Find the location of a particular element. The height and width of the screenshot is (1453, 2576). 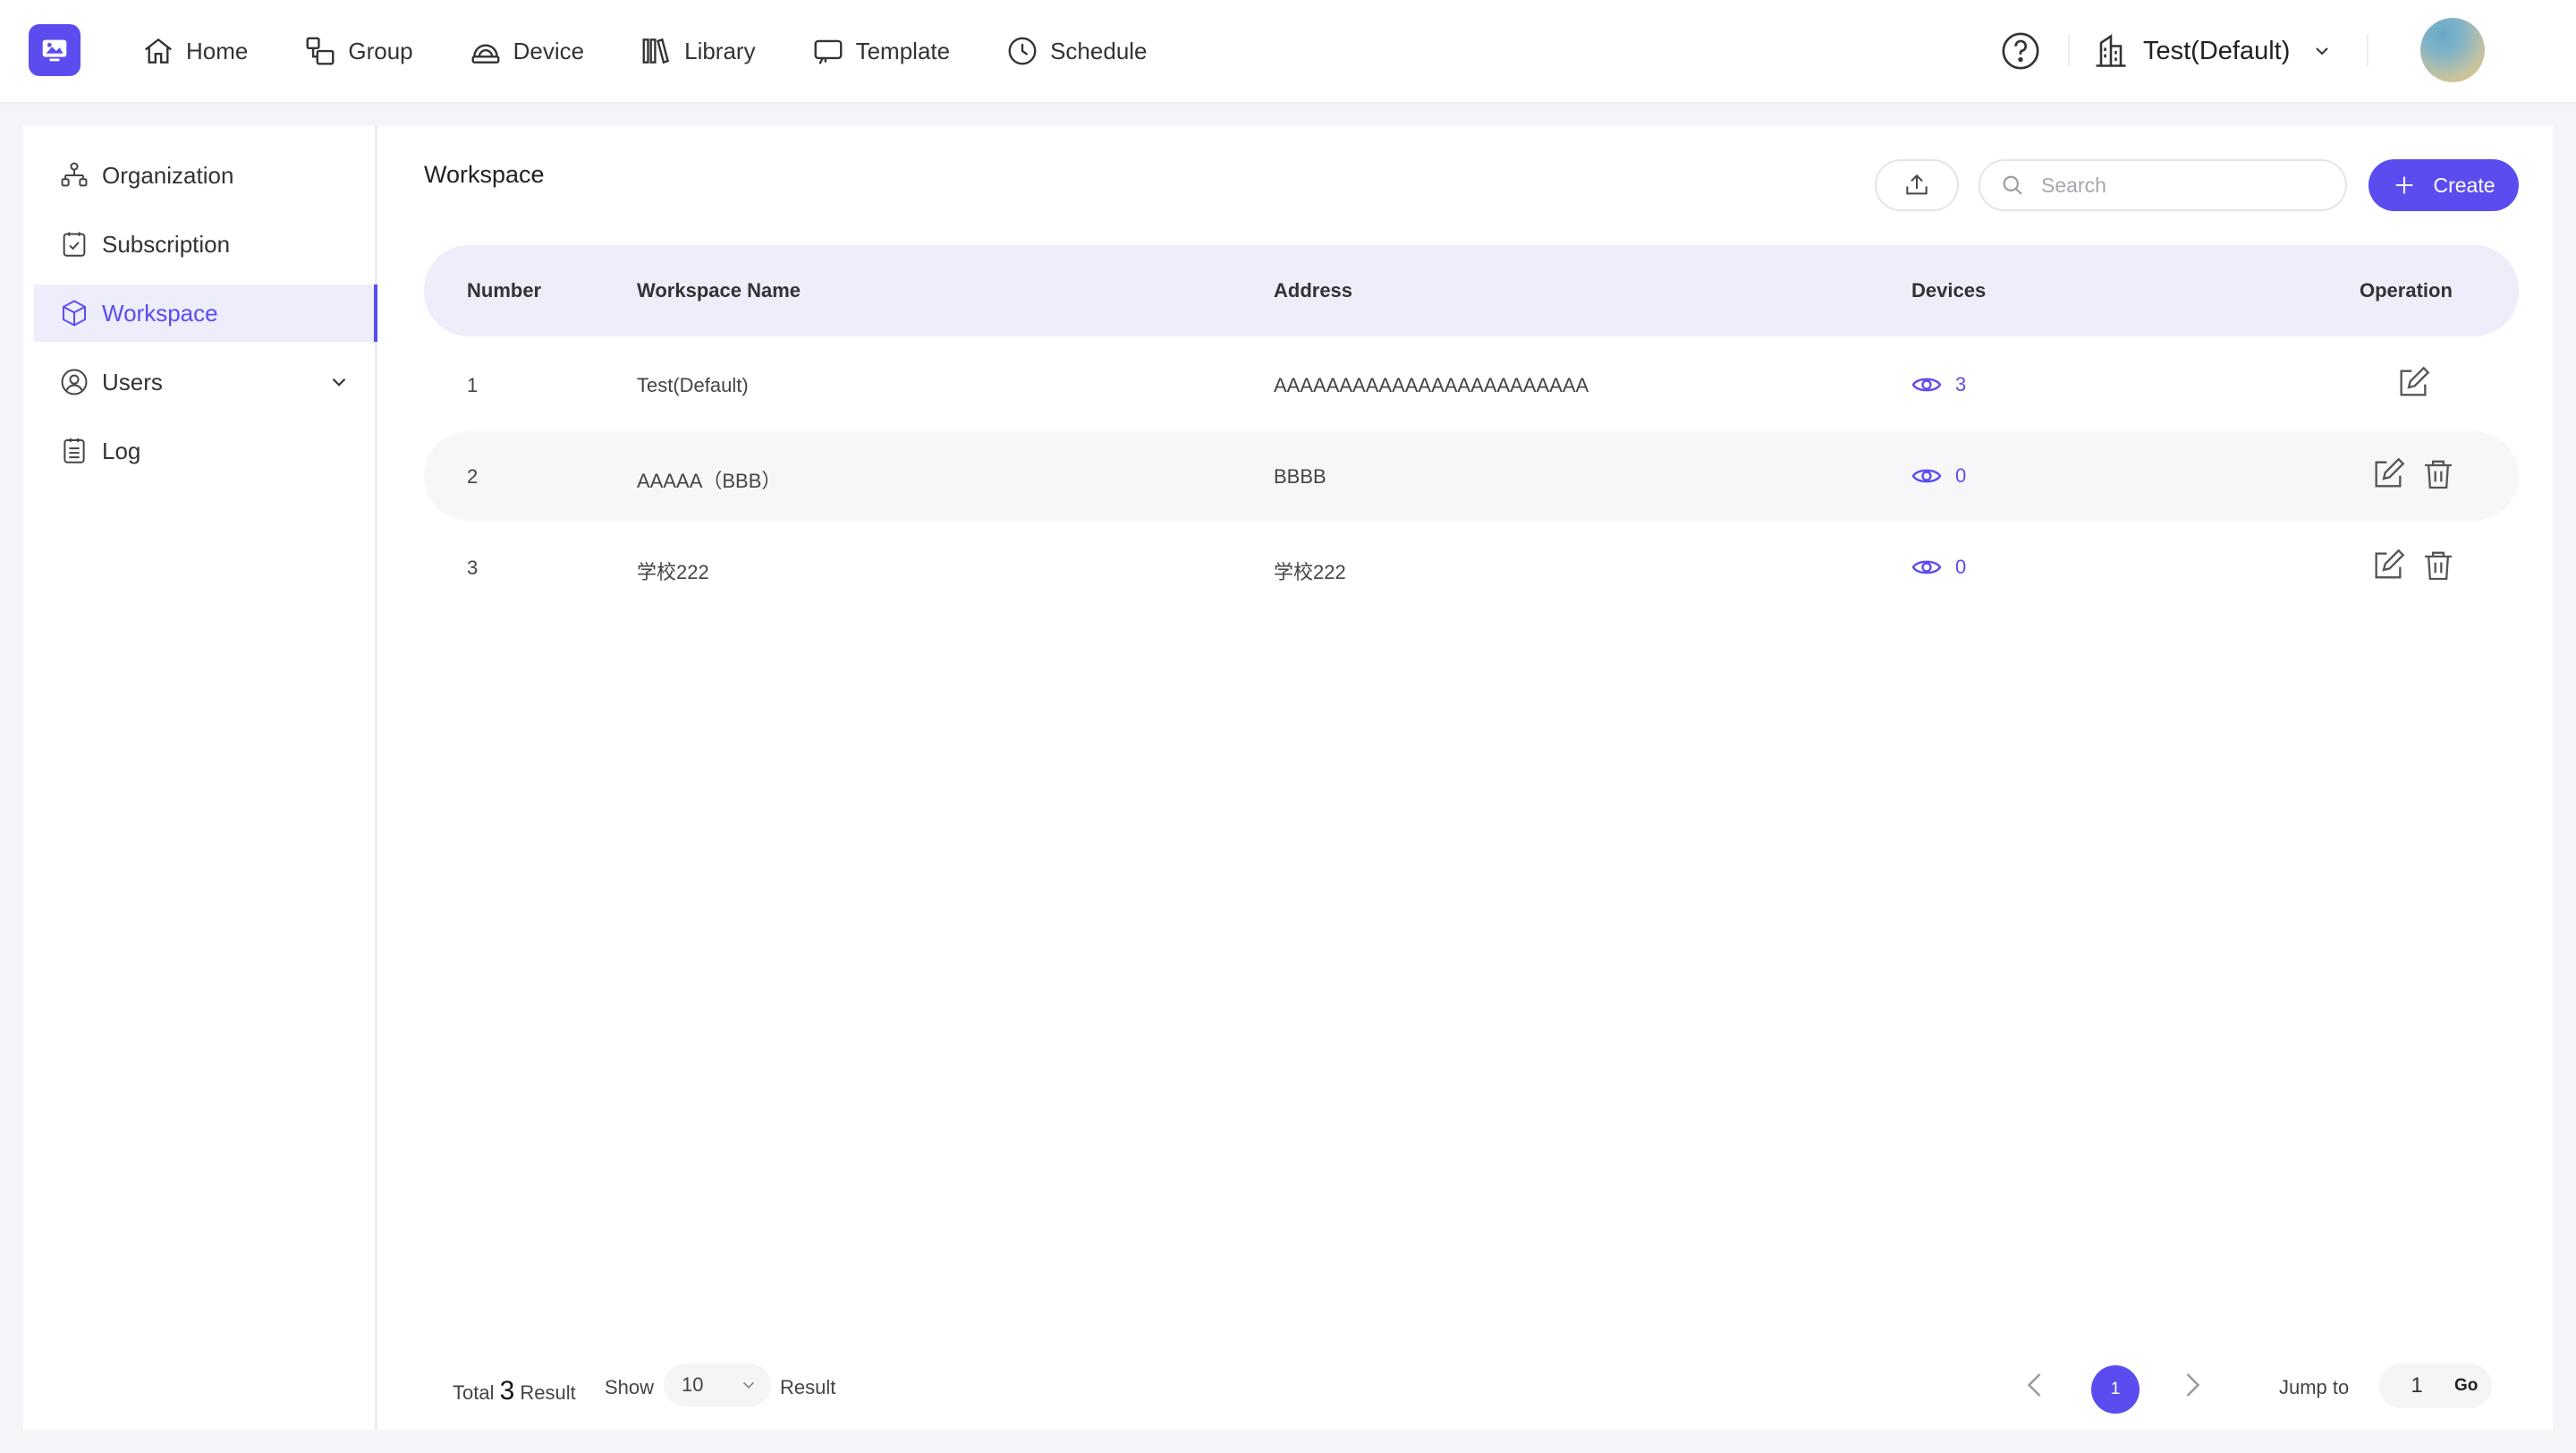

nav-home: Home is located at coordinates (194, 51).